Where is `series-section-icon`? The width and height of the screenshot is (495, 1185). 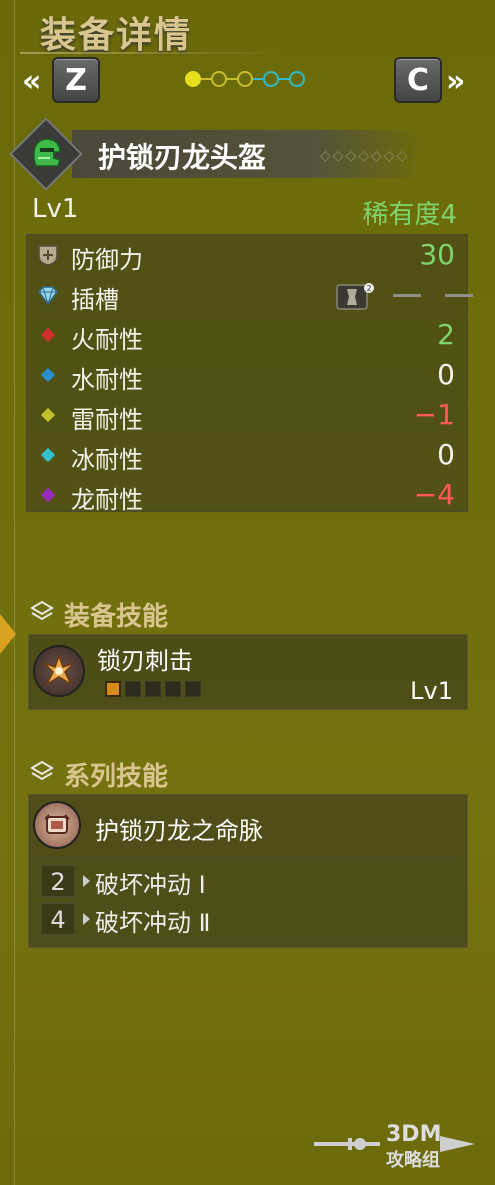 series-section-icon is located at coordinates (42, 770).